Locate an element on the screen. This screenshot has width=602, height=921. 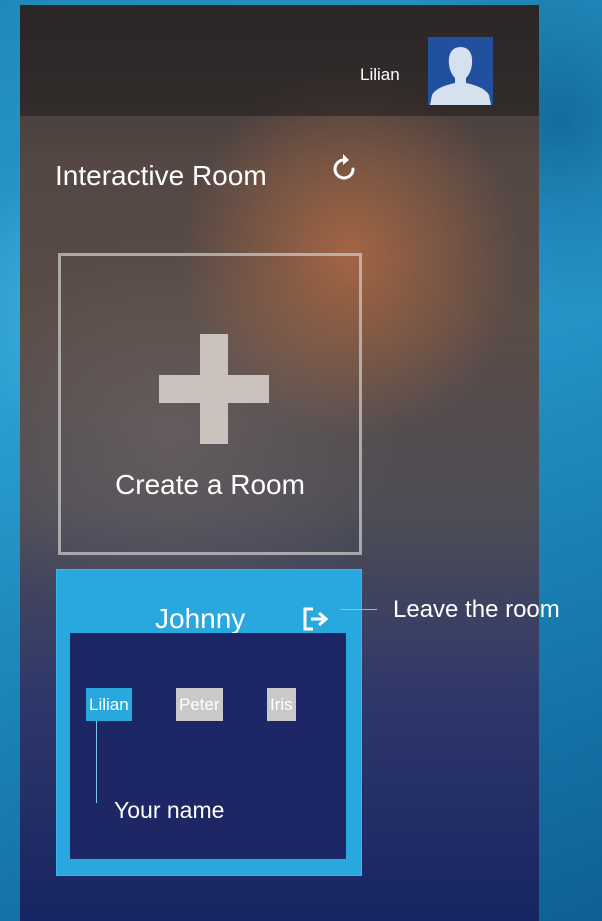
plus-icon is located at coordinates (214, 389).